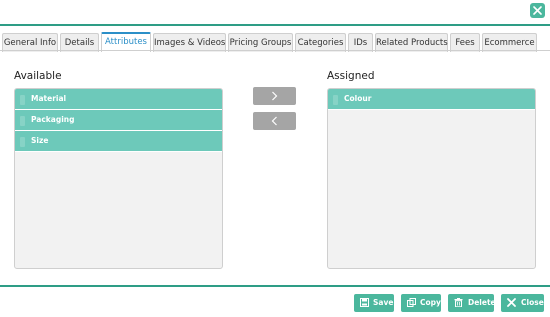 This screenshot has height=317, width=550. What do you see at coordinates (458, 302) in the screenshot?
I see `trash-icon` at bounding box center [458, 302].